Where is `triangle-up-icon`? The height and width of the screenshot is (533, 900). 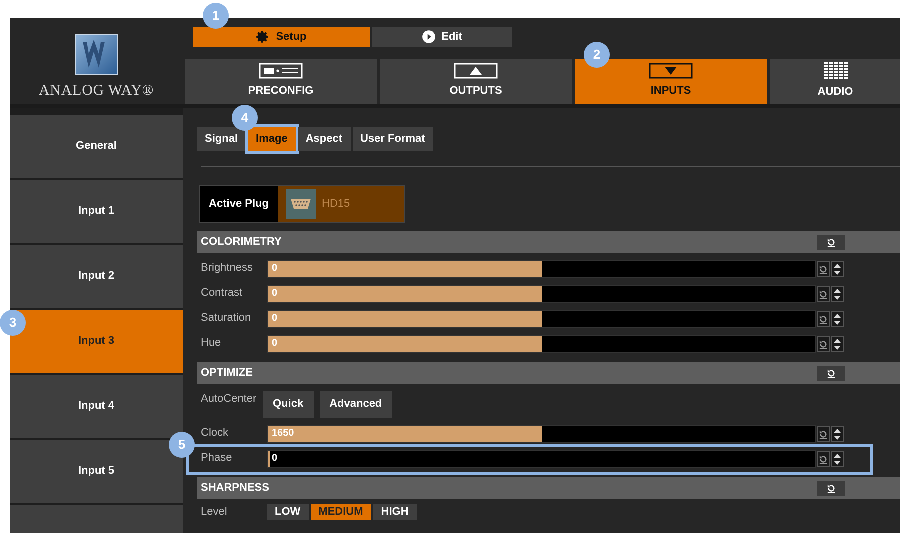 triangle-up-icon is located at coordinates (476, 71).